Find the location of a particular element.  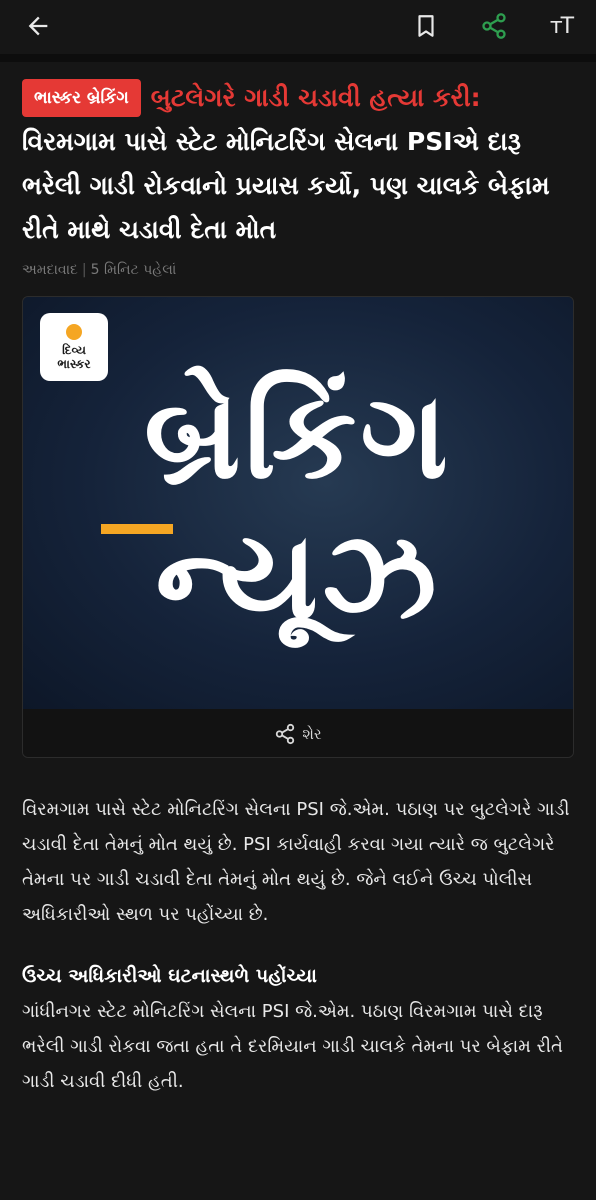

logo-line1: દિવ્ય is located at coordinates (74, 349).